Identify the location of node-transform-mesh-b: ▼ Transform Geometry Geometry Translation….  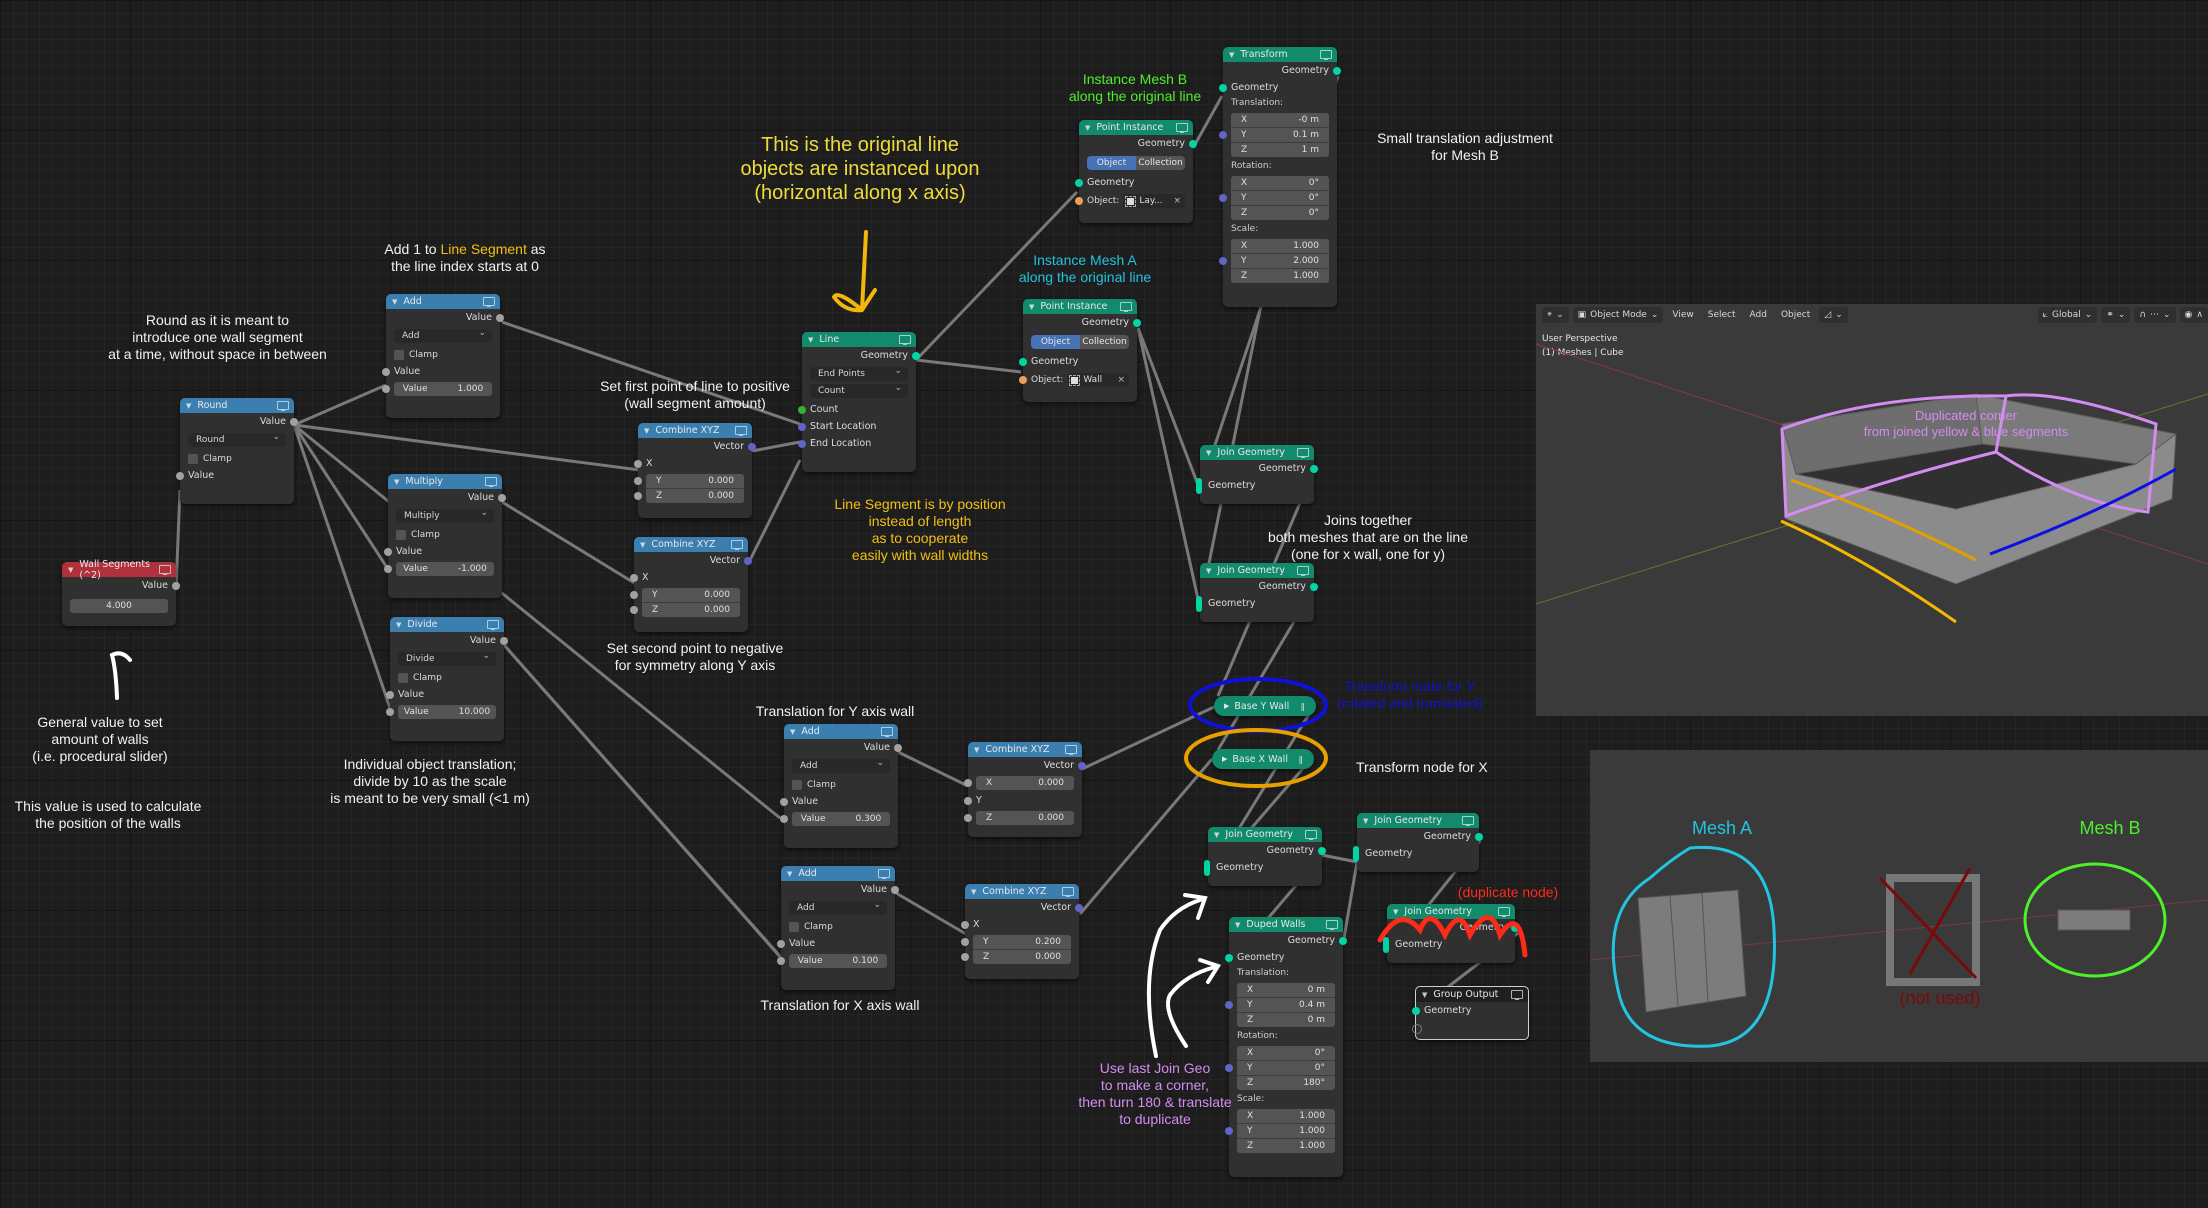
(1280, 177).